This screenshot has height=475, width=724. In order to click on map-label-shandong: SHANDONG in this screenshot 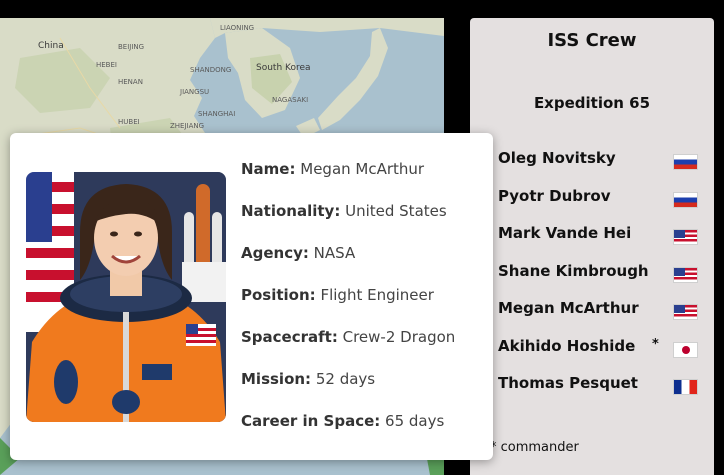, I will do `click(211, 70)`.